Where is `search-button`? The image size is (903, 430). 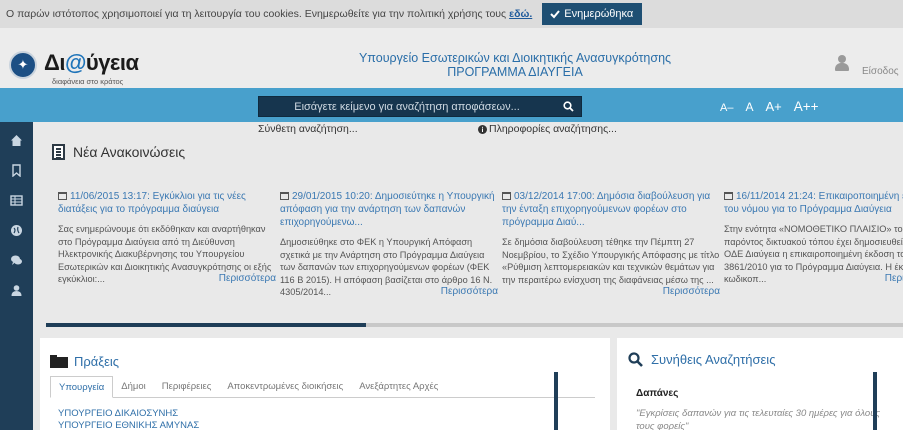
search-button is located at coordinates (568, 106).